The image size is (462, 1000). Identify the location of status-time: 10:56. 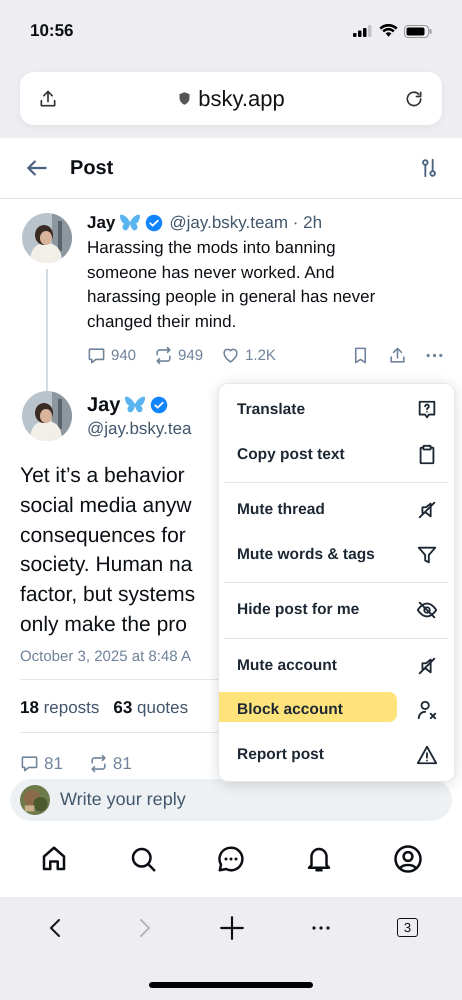
(52, 31).